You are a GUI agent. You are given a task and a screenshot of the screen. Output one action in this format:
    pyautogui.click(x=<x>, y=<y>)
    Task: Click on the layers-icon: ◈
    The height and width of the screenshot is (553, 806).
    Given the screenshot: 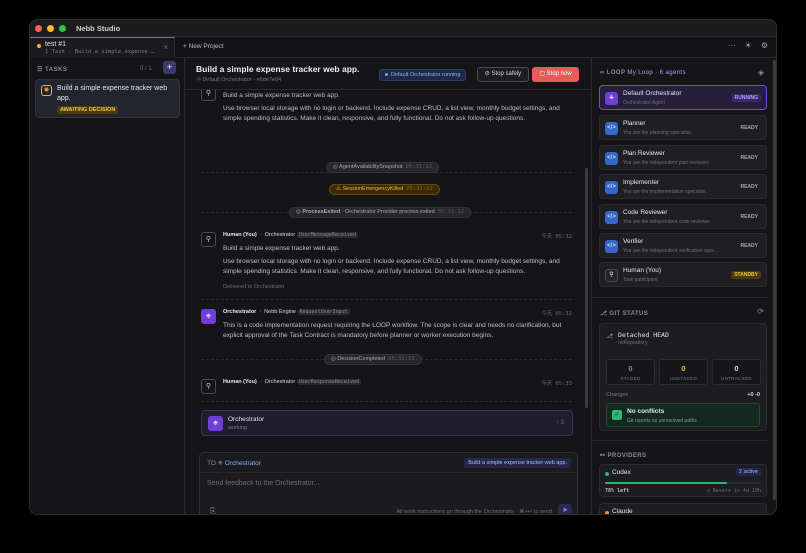 What is the action you would take?
    pyautogui.click(x=761, y=72)
    